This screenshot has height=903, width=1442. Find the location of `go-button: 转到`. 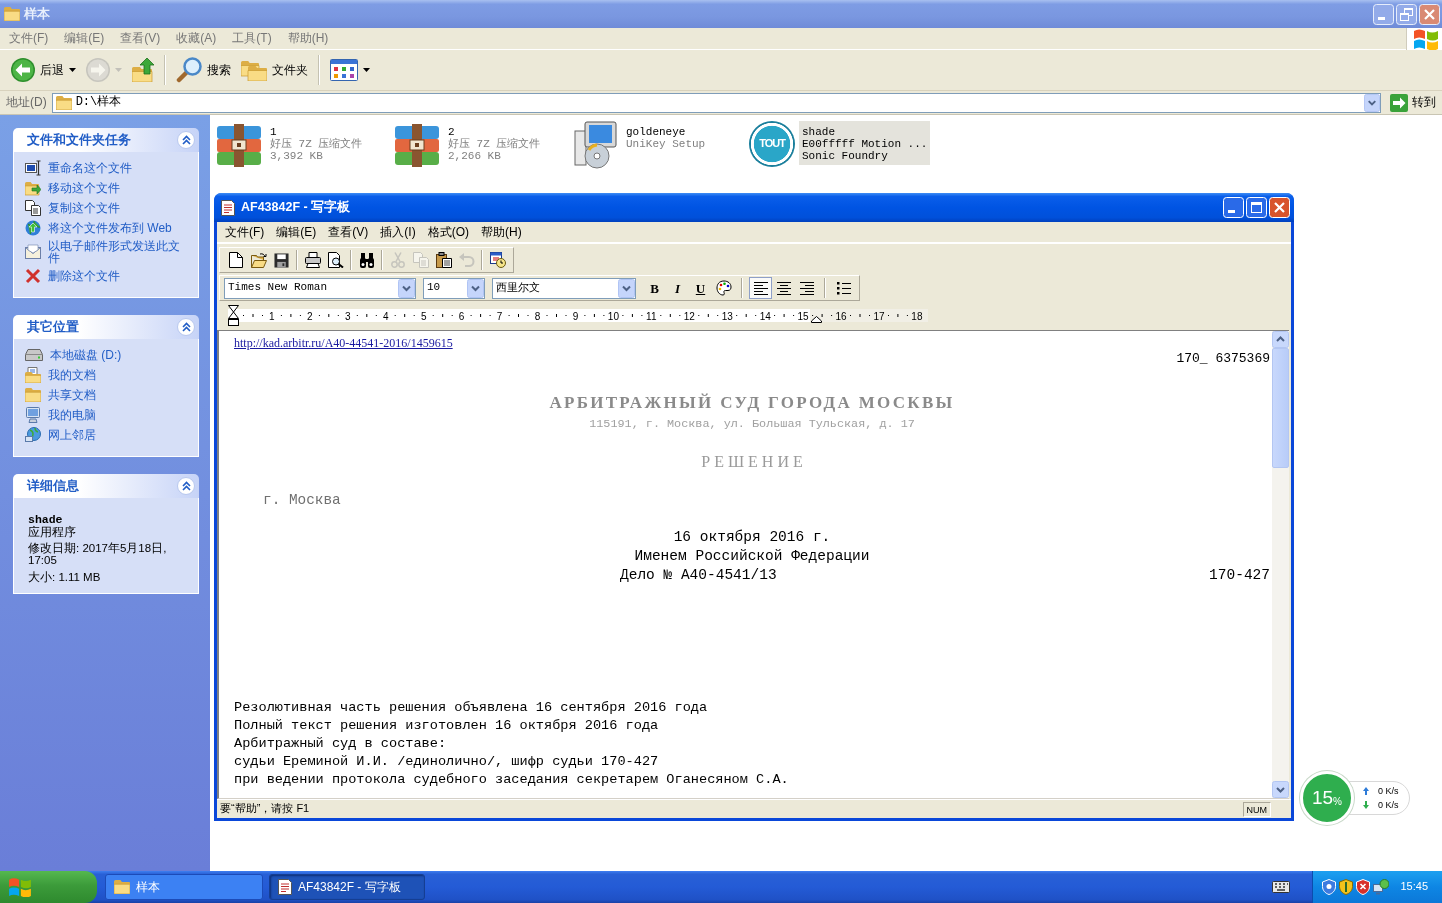

go-button: 转到 is located at coordinates (1413, 102).